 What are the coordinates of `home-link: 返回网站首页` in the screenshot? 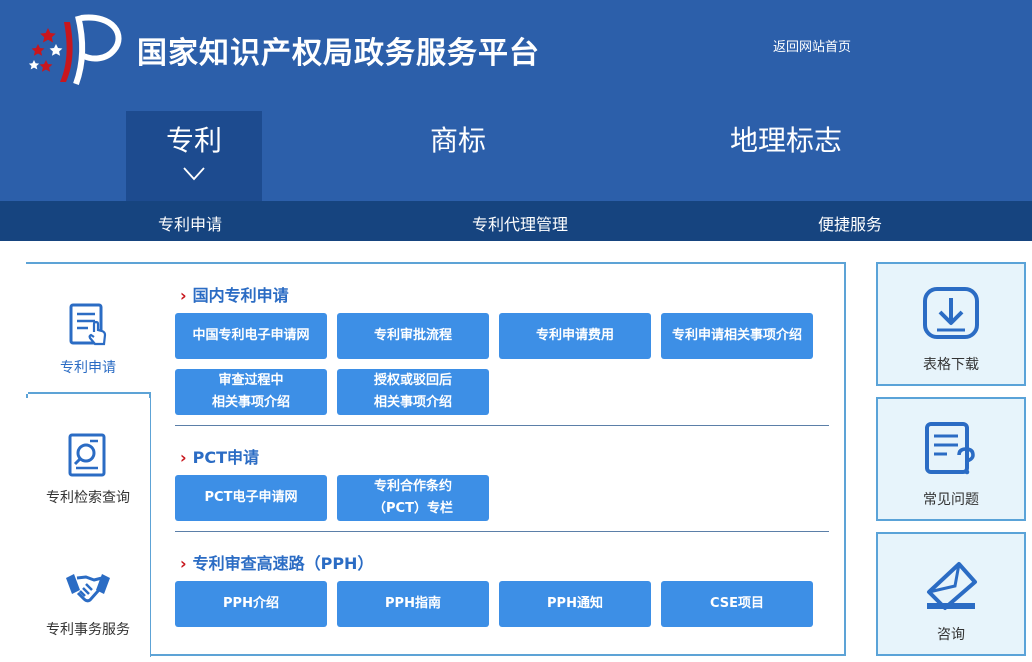 It's located at (812, 45).